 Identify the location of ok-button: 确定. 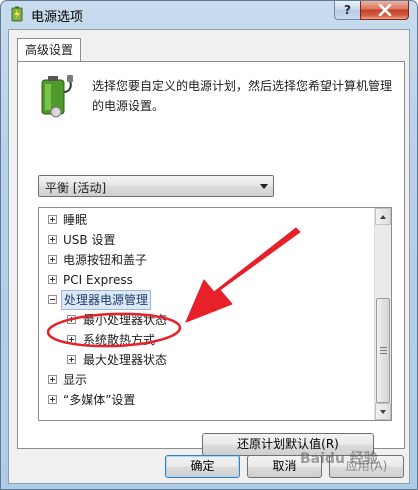
(202, 466).